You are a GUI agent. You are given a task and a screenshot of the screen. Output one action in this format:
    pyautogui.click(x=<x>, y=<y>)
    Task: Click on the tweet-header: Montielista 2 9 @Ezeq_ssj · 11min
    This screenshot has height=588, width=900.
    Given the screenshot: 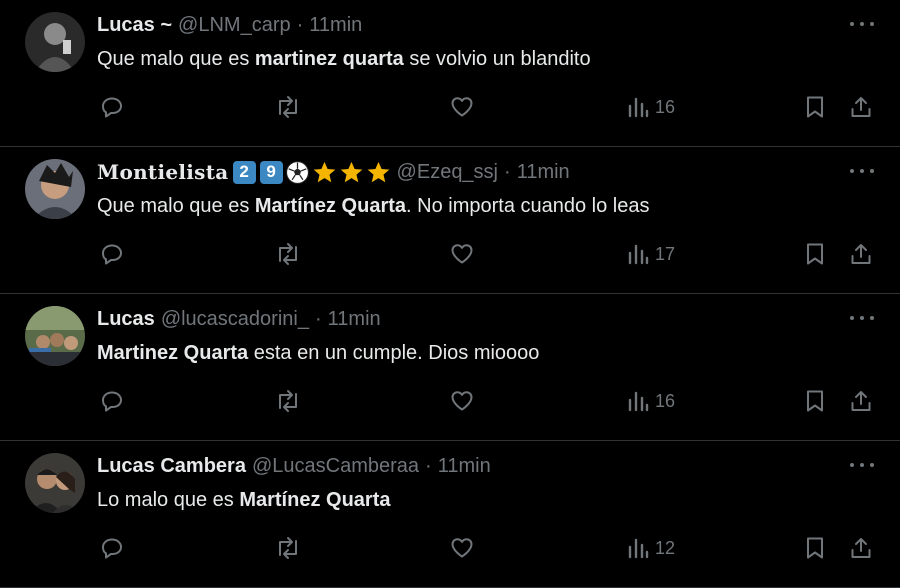 What is the action you would take?
    pyautogui.click(x=458, y=172)
    